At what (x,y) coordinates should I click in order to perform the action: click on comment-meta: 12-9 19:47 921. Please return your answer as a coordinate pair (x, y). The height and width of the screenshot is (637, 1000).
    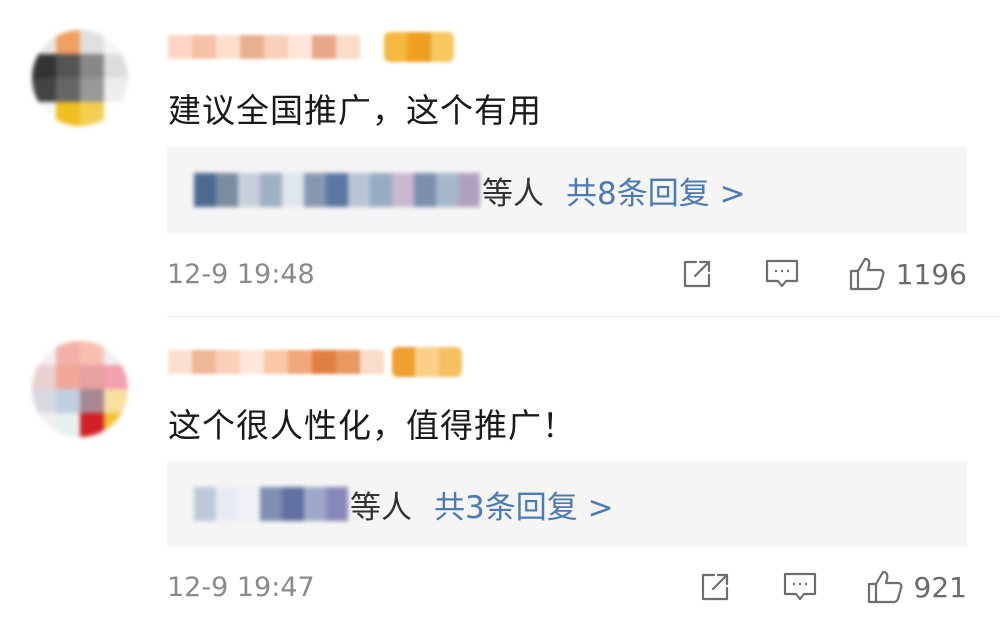
    Looking at the image, I should click on (567, 587).